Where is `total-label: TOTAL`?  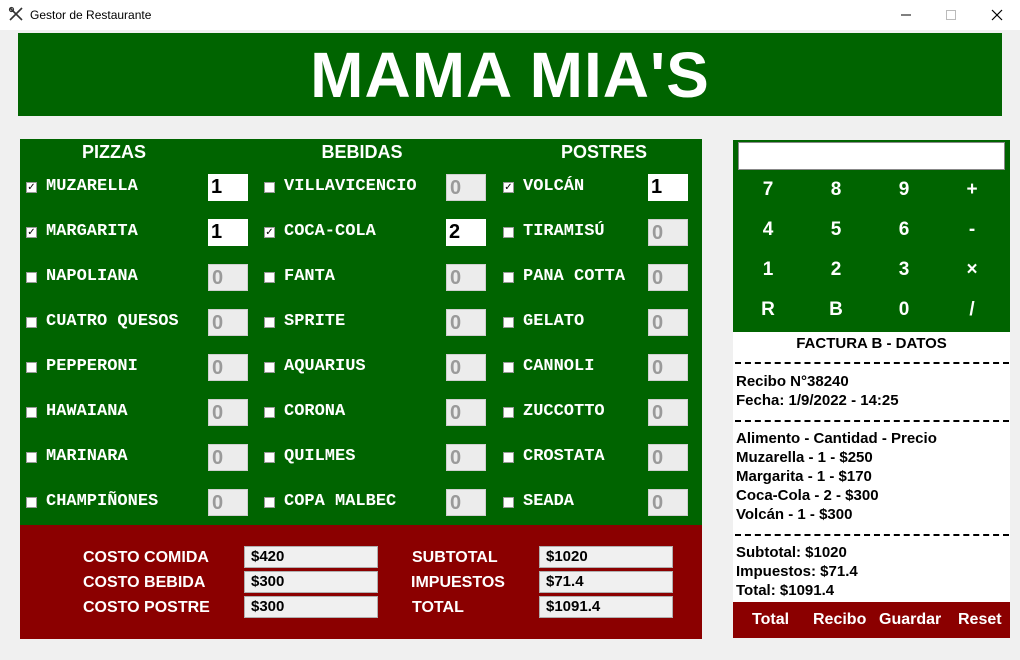 total-label: TOTAL is located at coordinates (438, 607).